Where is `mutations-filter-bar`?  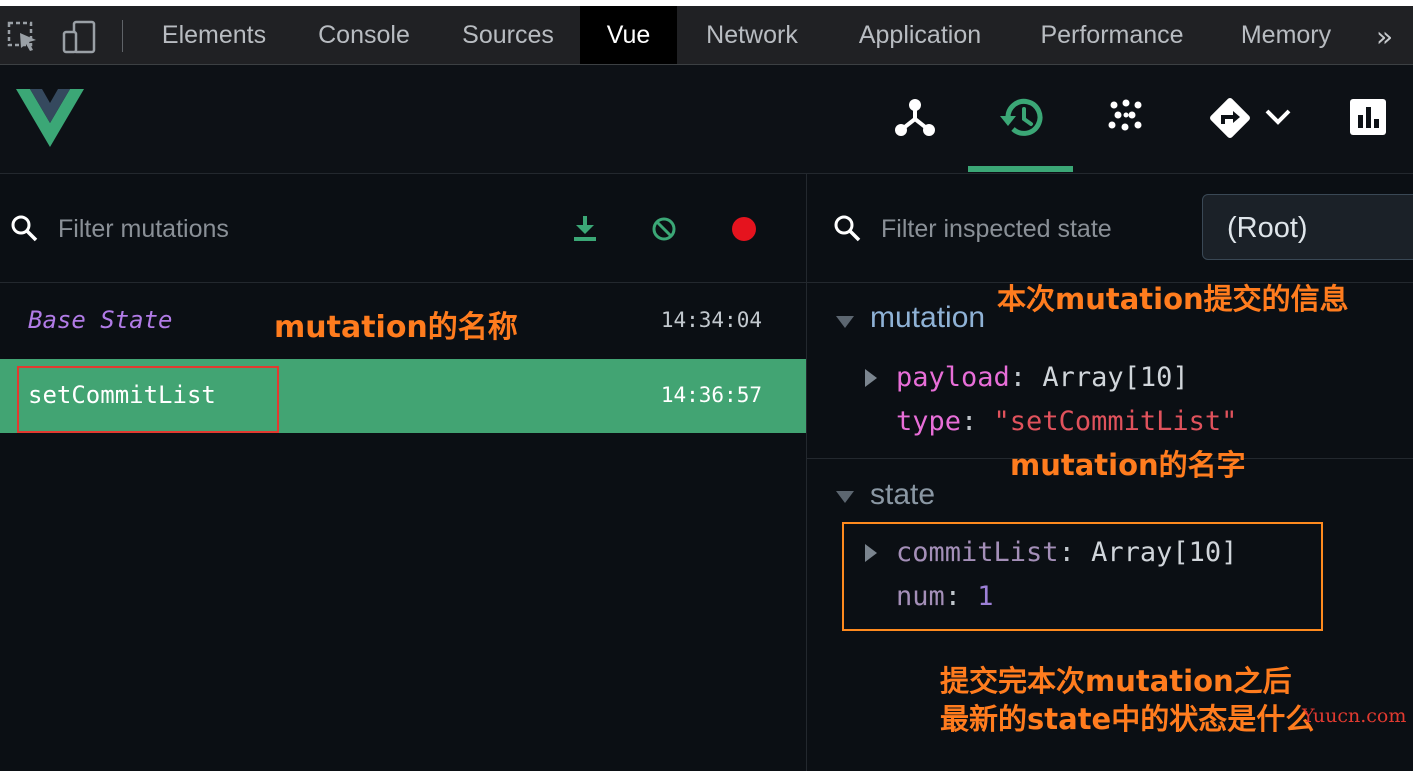 mutations-filter-bar is located at coordinates (403, 228).